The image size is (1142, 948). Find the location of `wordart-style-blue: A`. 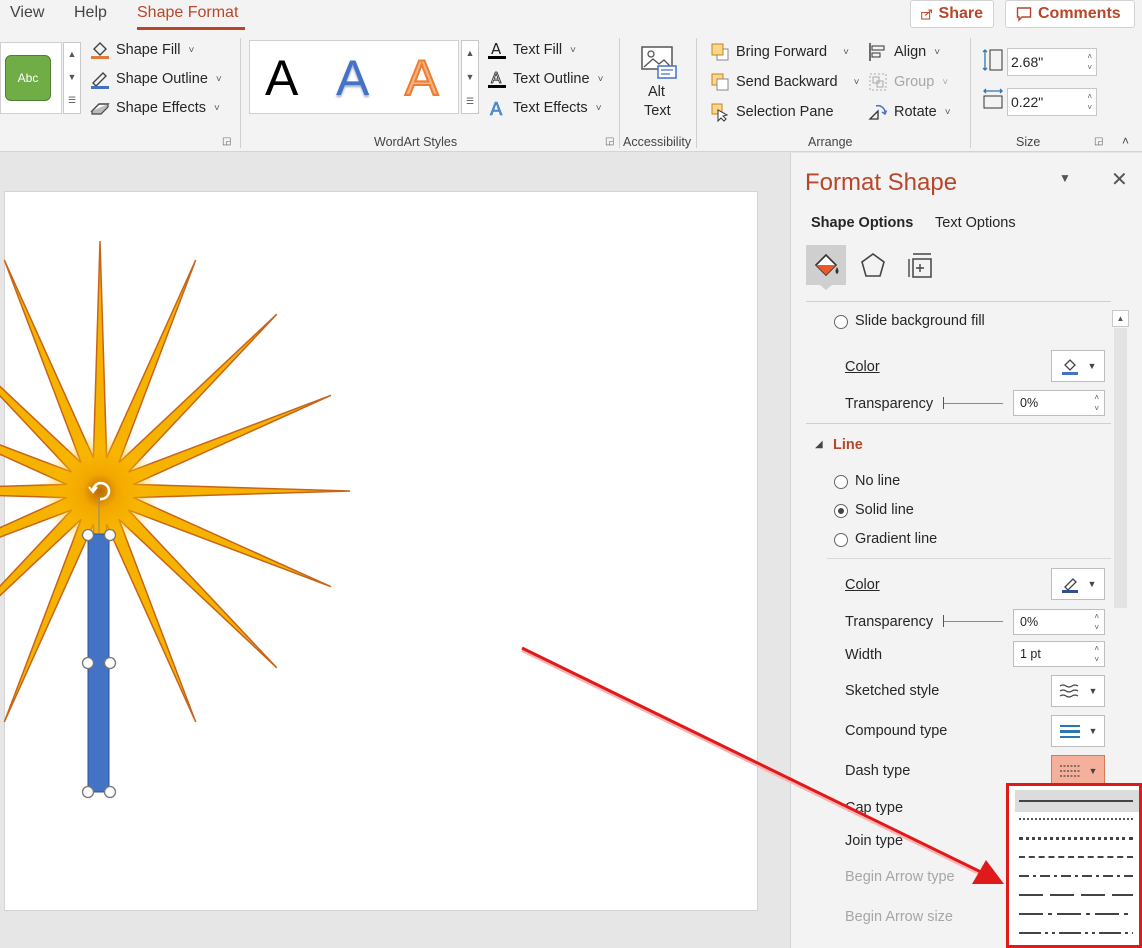

wordart-style-blue: A is located at coordinates (352, 78).